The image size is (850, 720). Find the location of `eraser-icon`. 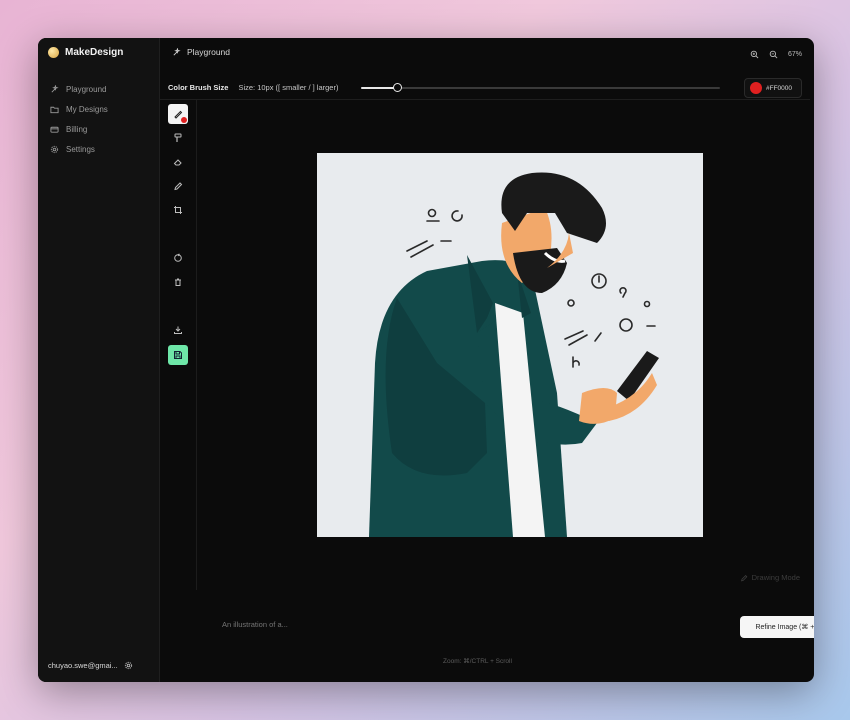

eraser-icon is located at coordinates (177, 162).